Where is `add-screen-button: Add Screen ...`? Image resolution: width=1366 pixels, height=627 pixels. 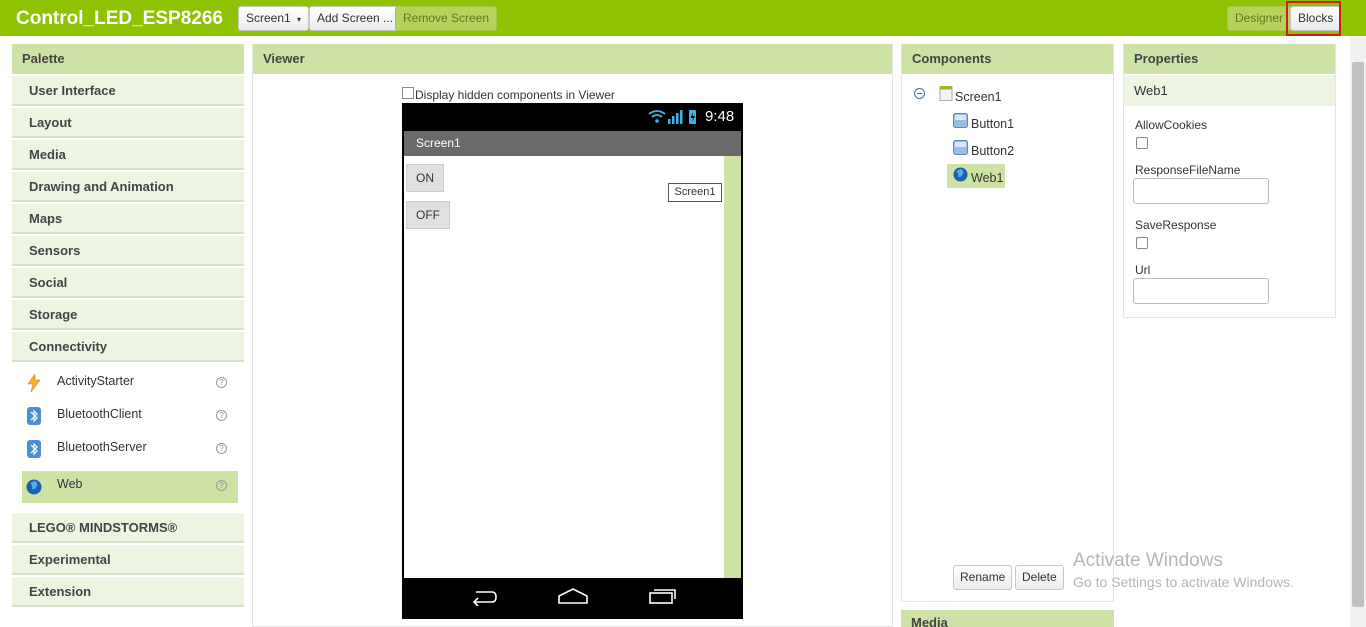
add-screen-button: Add Screen ... is located at coordinates (355, 18).